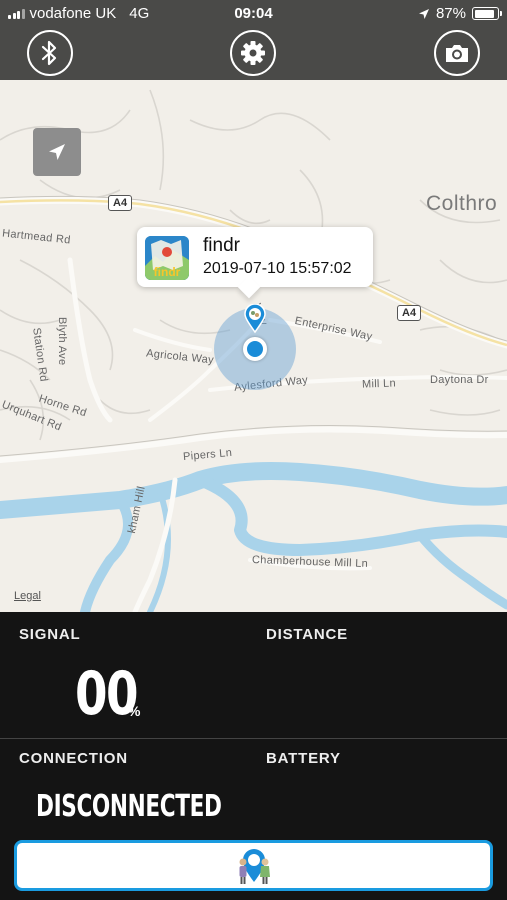 The image size is (507, 900). I want to click on divider, so click(253, 738).